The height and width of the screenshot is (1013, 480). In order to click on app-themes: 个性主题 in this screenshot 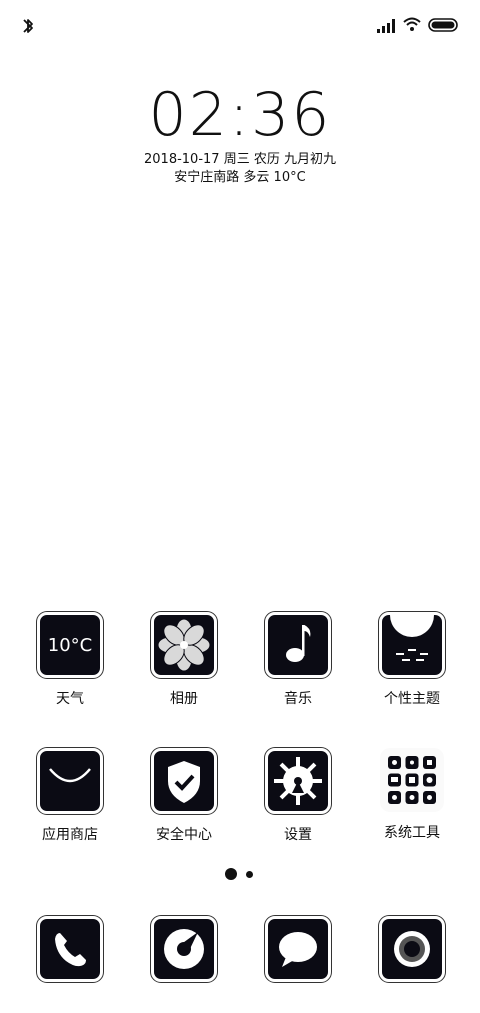, I will do `click(412, 660)`.